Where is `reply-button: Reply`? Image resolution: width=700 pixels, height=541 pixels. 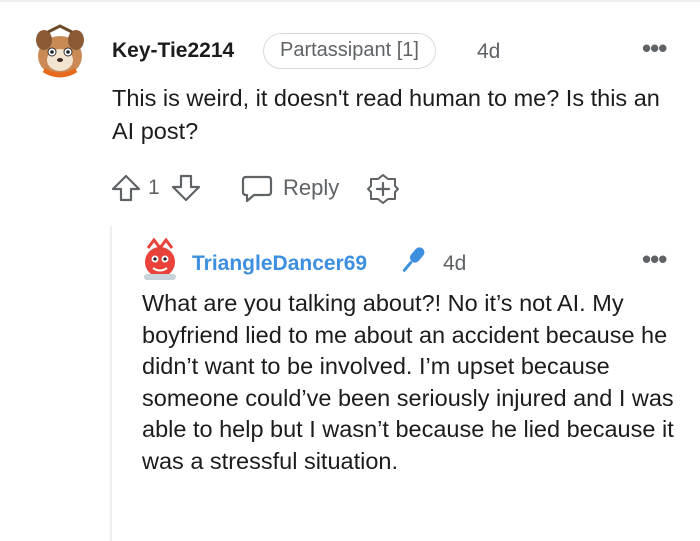
reply-button: Reply is located at coordinates (311, 188).